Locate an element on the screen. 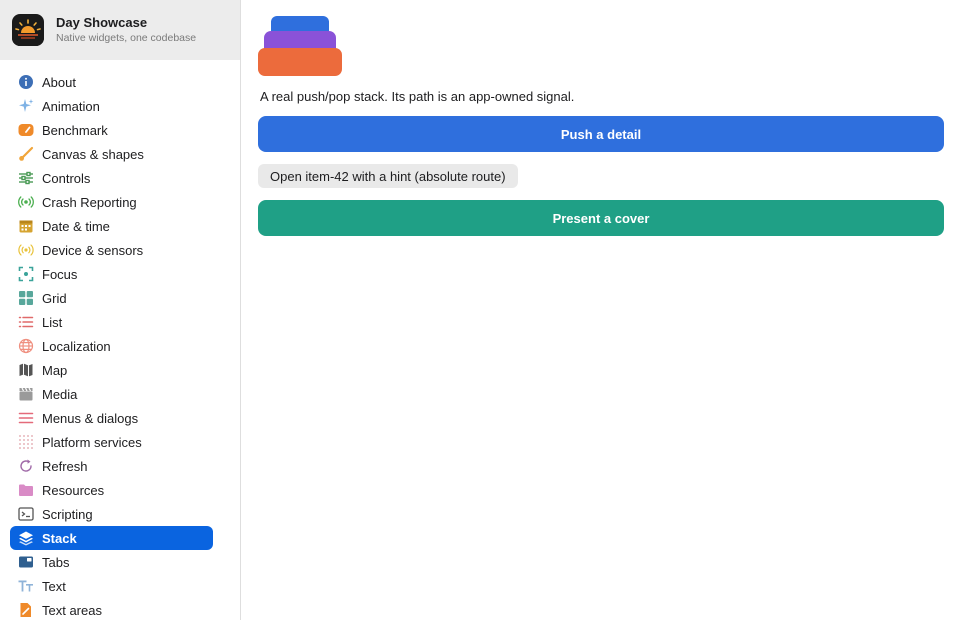 The image size is (960, 620). sidebar-item-list: List is located at coordinates (111, 322).